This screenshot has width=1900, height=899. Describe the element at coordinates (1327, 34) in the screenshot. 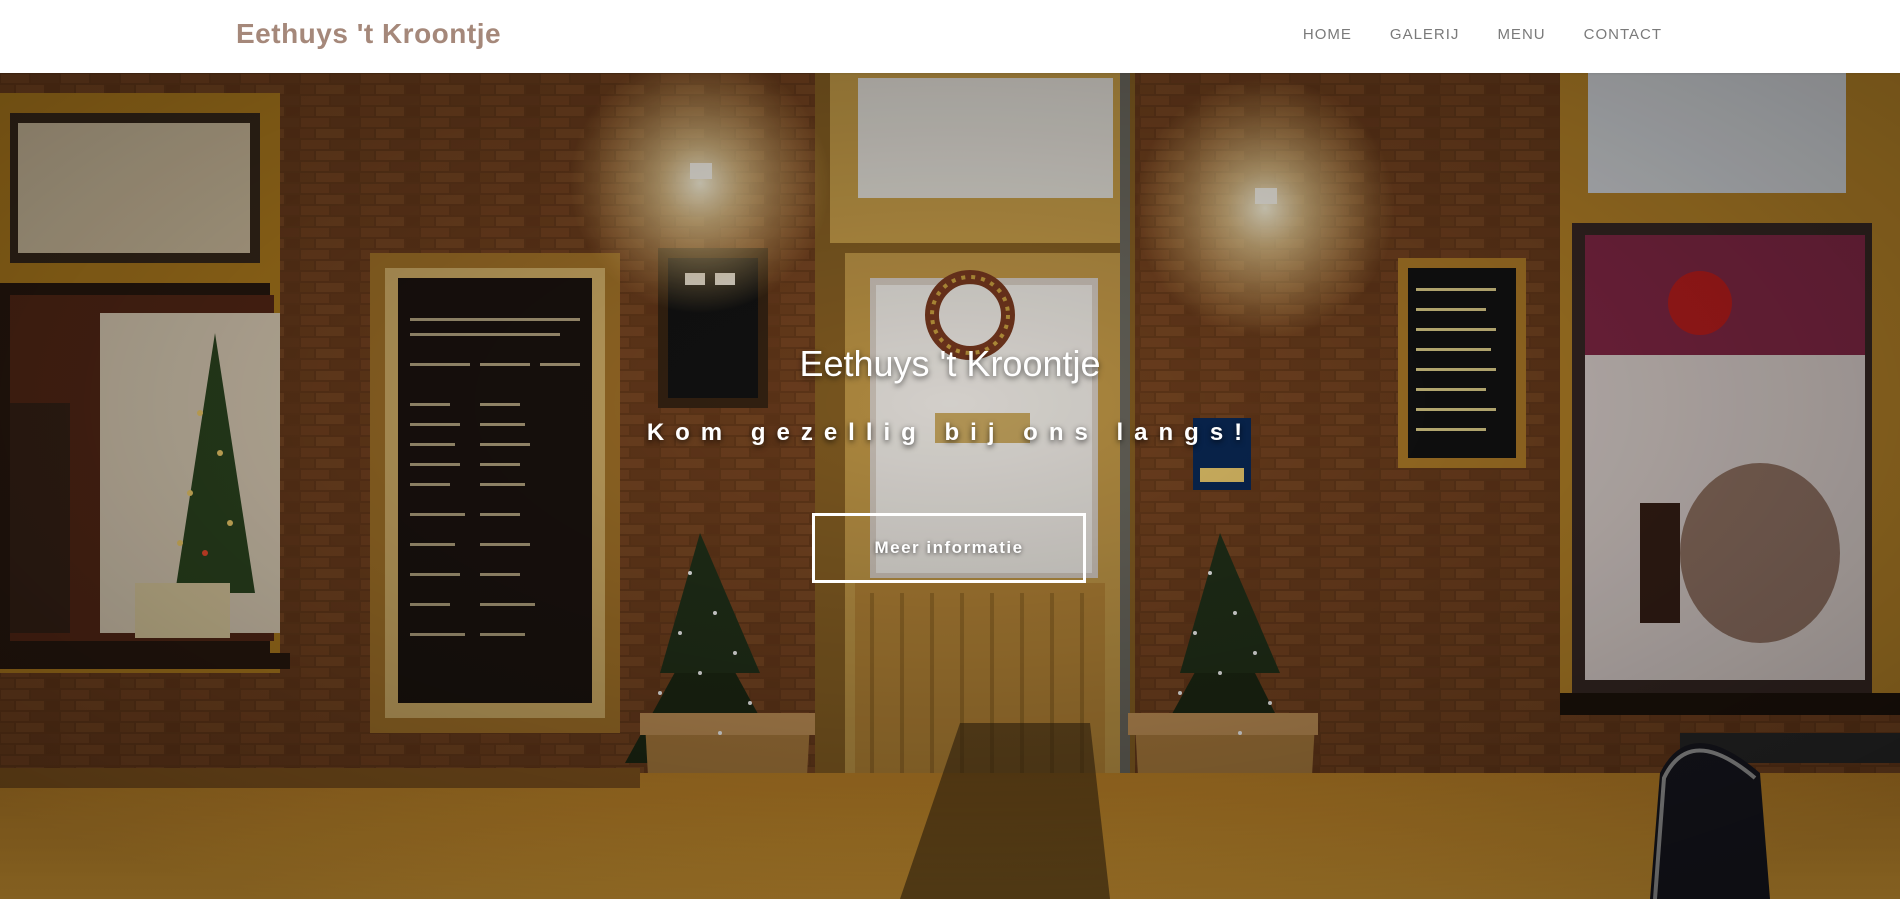

I see `nav-item-home: HOME` at that location.